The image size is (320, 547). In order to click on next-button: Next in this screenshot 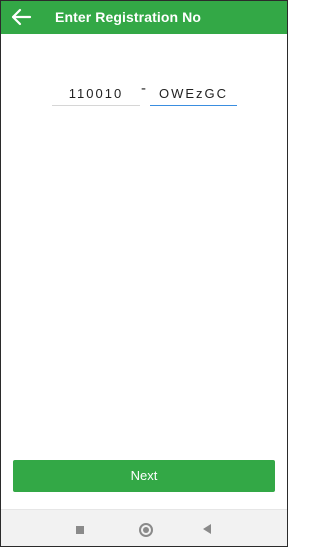, I will do `click(144, 476)`.